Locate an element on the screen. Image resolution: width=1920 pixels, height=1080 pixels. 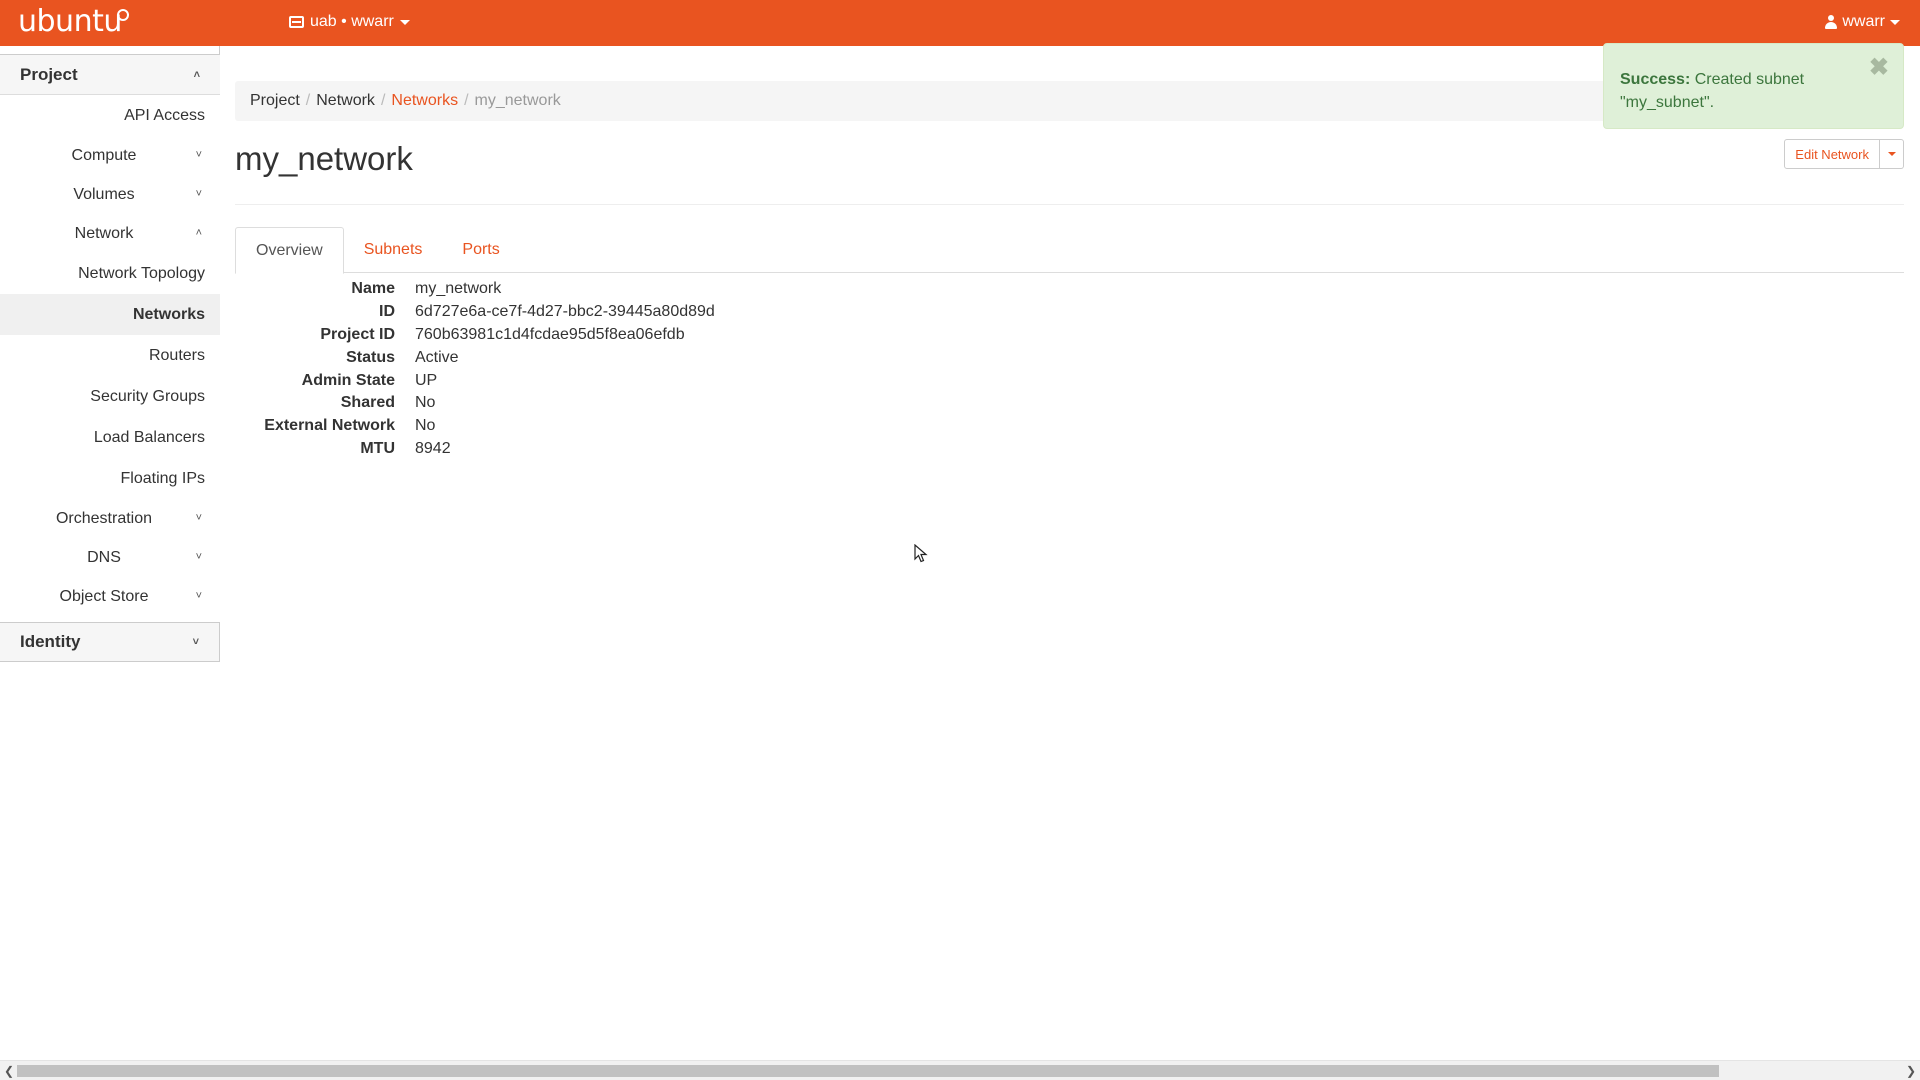
sidebar-section-label: Project is located at coordinates (49, 74).